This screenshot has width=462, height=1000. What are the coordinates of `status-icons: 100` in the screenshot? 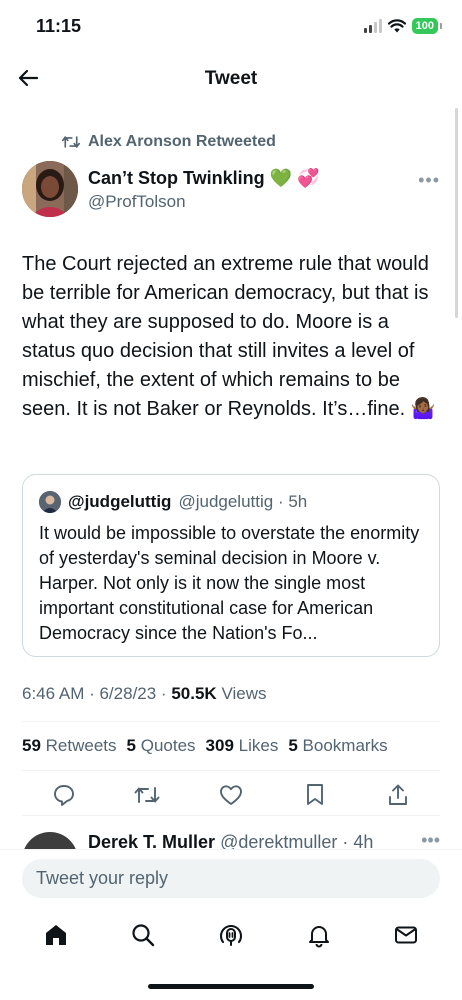 It's located at (402, 26).